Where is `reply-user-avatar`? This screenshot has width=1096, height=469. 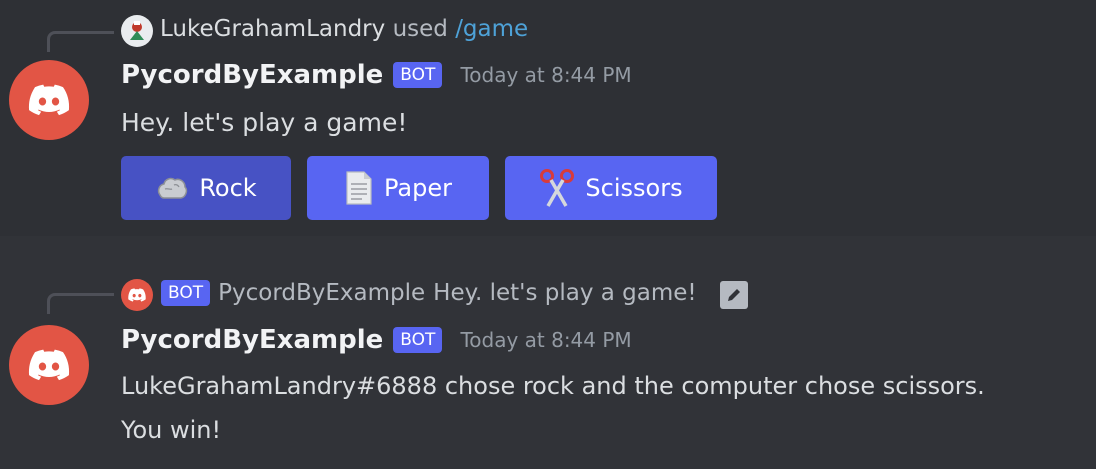
reply-user-avatar is located at coordinates (137, 31).